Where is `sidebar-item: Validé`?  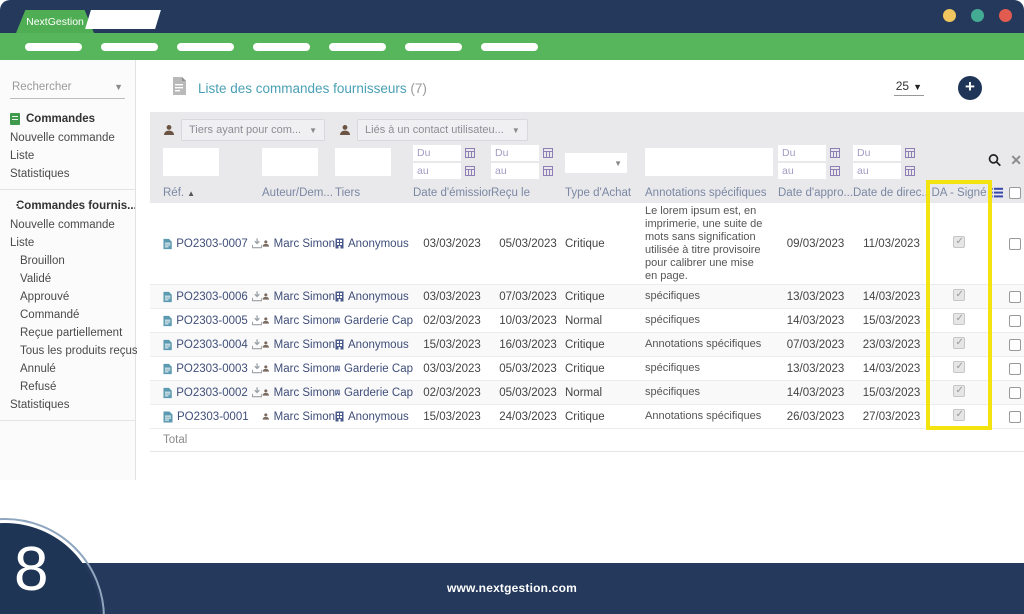
sidebar-item: Validé is located at coordinates (67, 279).